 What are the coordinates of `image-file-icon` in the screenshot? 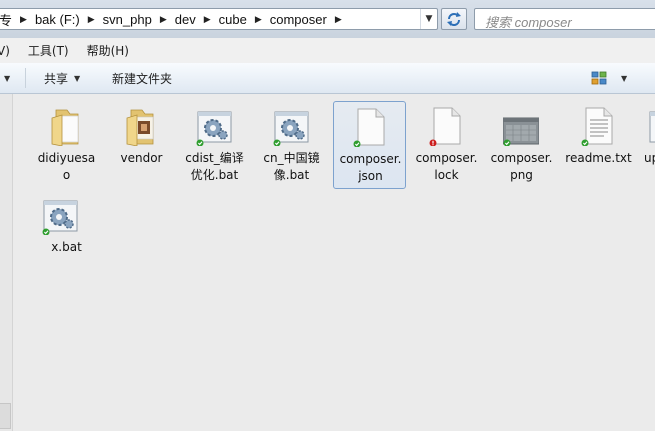 It's located at (521, 131).